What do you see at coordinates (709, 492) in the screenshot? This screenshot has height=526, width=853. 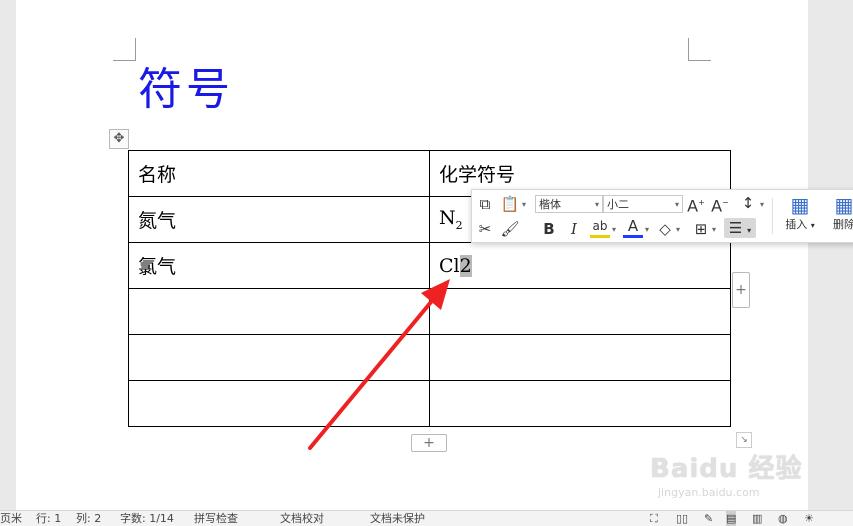 I see `watermark-url: jingyan.baidu.com` at bounding box center [709, 492].